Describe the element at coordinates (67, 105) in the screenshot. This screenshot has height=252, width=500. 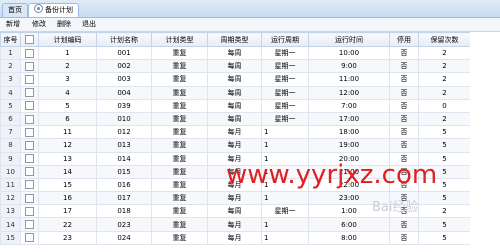
I see `cell-code: 5` at that location.